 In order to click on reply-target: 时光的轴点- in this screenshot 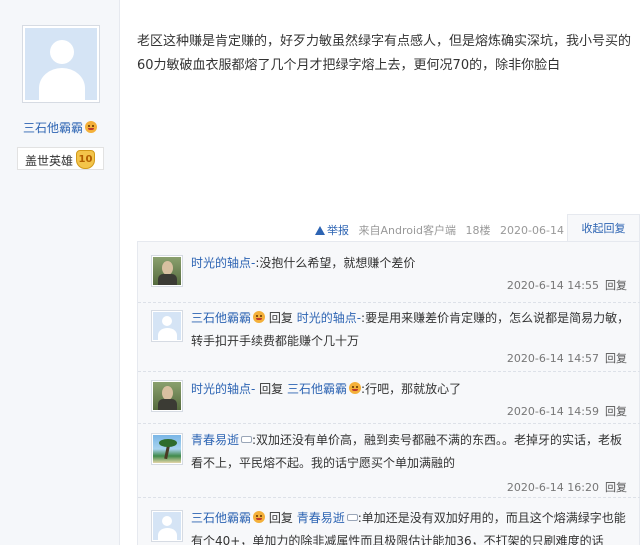, I will do `click(329, 318)`.